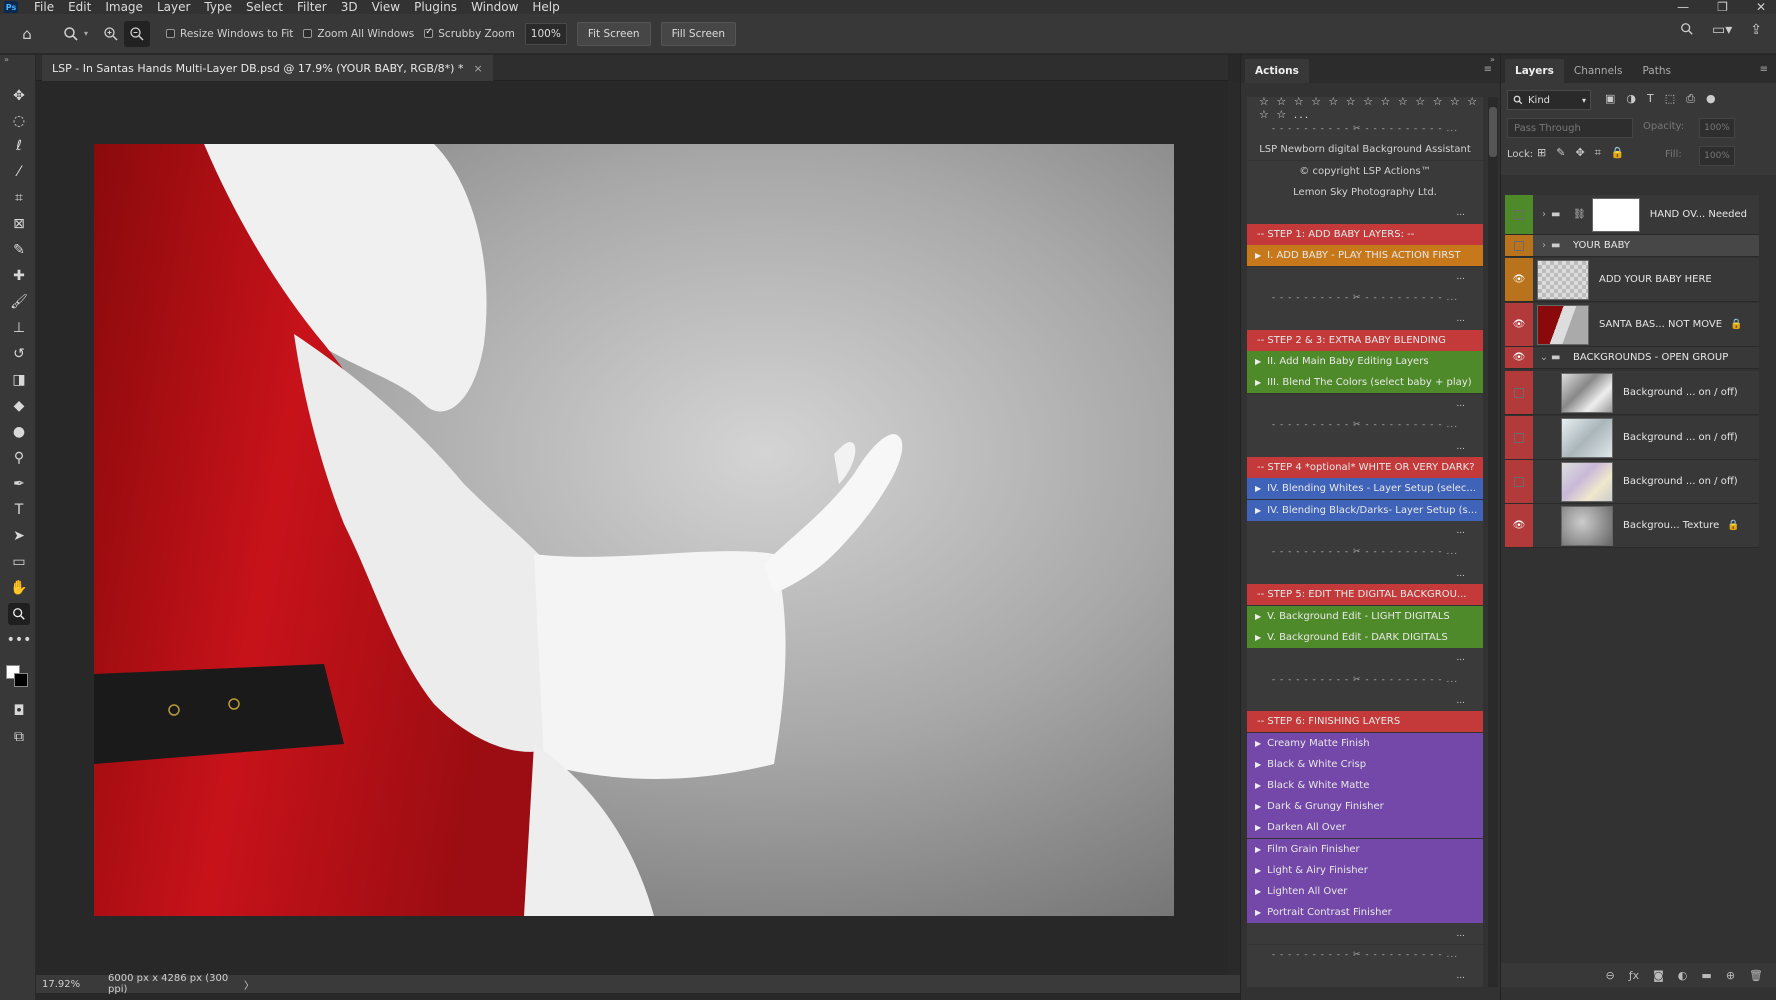 The width and height of the screenshot is (1776, 1000). Describe the element at coordinates (1698, 214) in the screenshot. I see `layer-name: HAND OV... Needed` at that location.